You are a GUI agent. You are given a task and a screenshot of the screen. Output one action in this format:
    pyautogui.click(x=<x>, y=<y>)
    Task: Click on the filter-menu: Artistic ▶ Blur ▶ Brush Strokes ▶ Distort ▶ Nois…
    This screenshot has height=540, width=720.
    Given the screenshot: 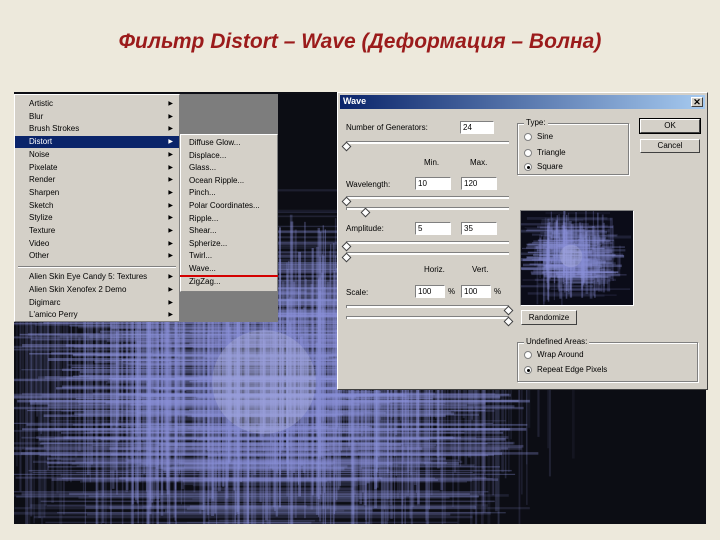 What is the action you would take?
    pyautogui.click(x=97, y=208)
    